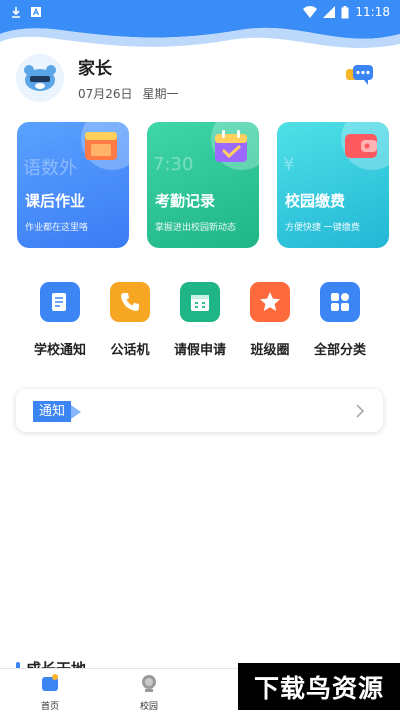  Describe the element at coordinates (345, 11) in the screenshot. I see `battery-icon` at that location.